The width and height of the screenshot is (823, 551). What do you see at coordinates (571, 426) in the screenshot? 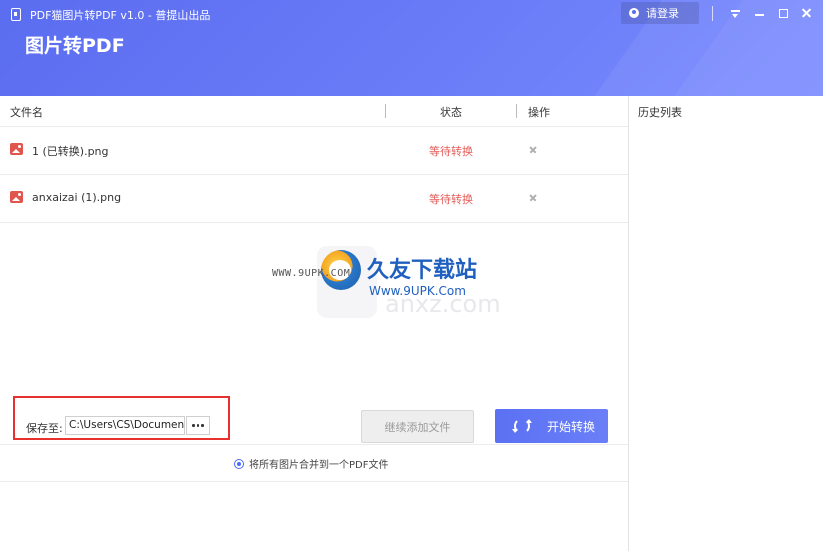
I see `start-convert-label: 开始转换` at bounding box center [571, 426].